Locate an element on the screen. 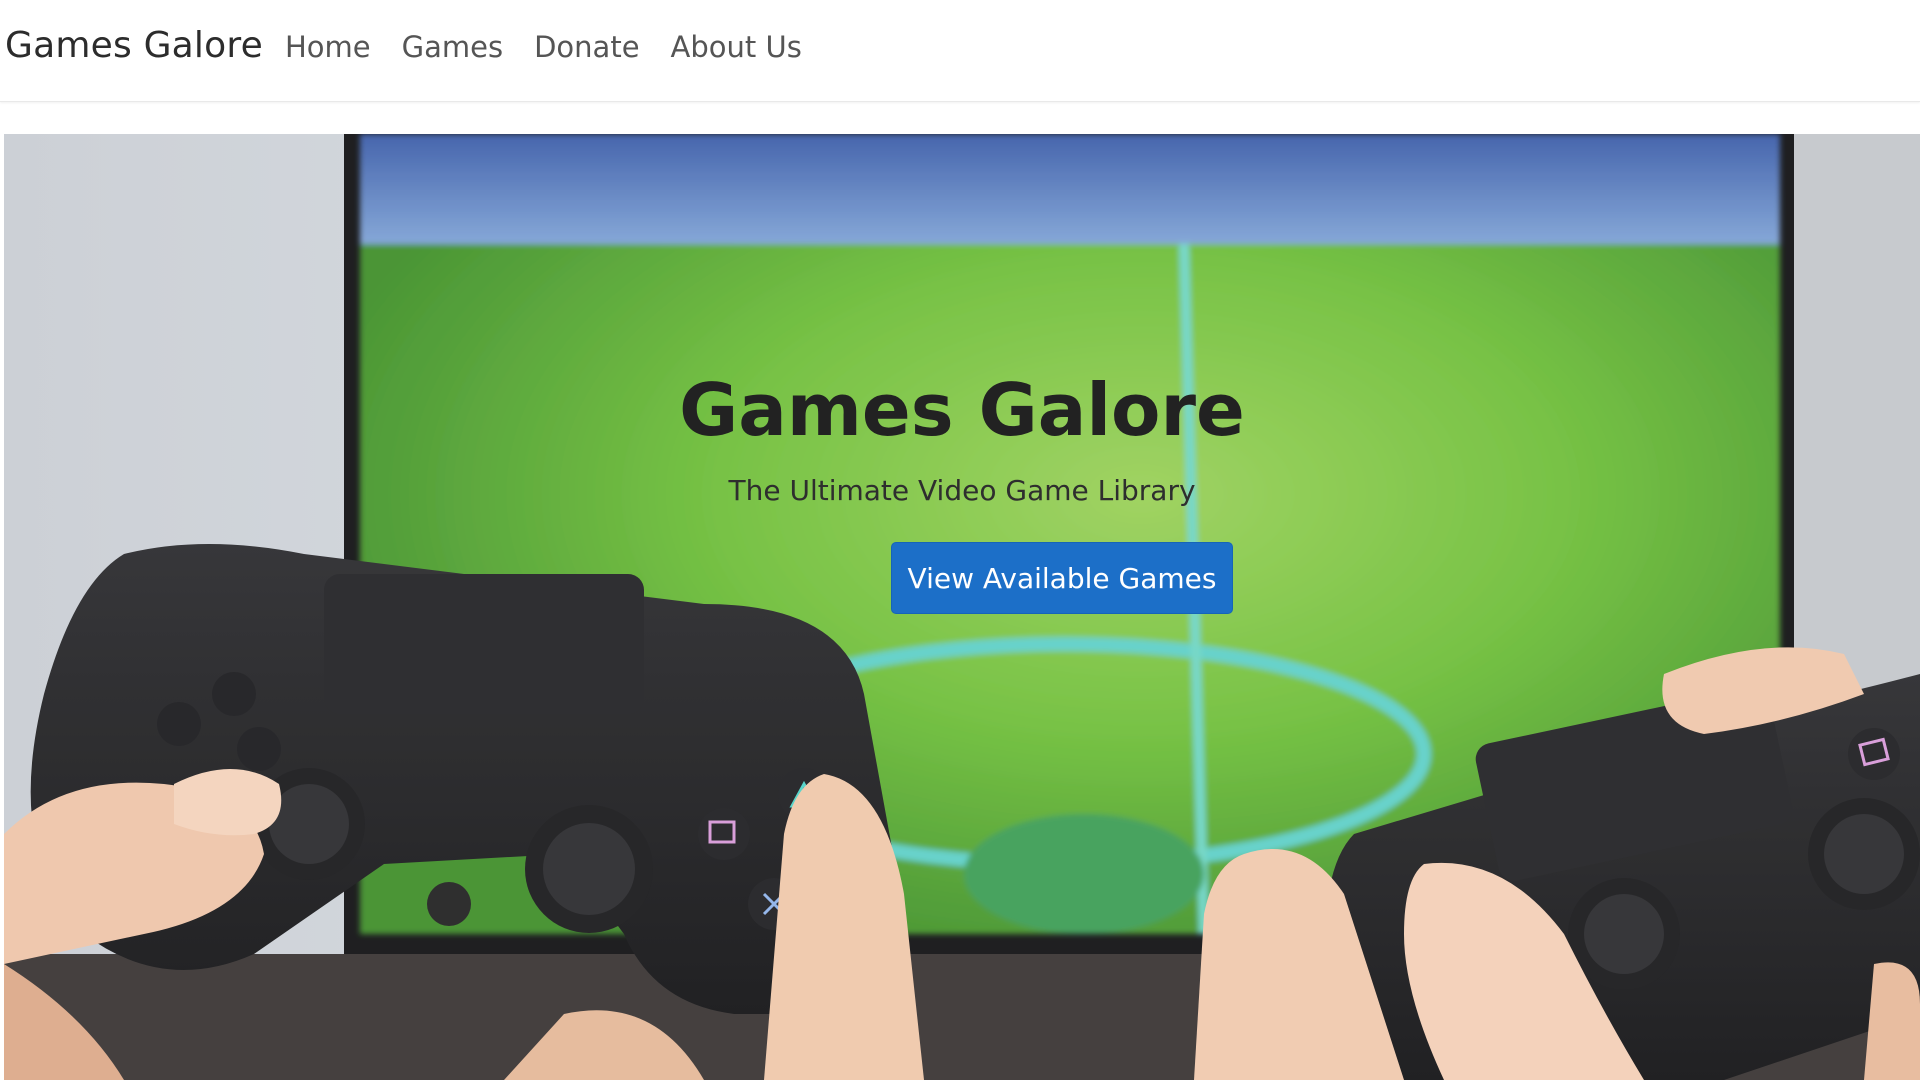 This screenshot has width=1920, height=1080. nav-links: Home Games Donate About Us is located at coordinates (559, 47).